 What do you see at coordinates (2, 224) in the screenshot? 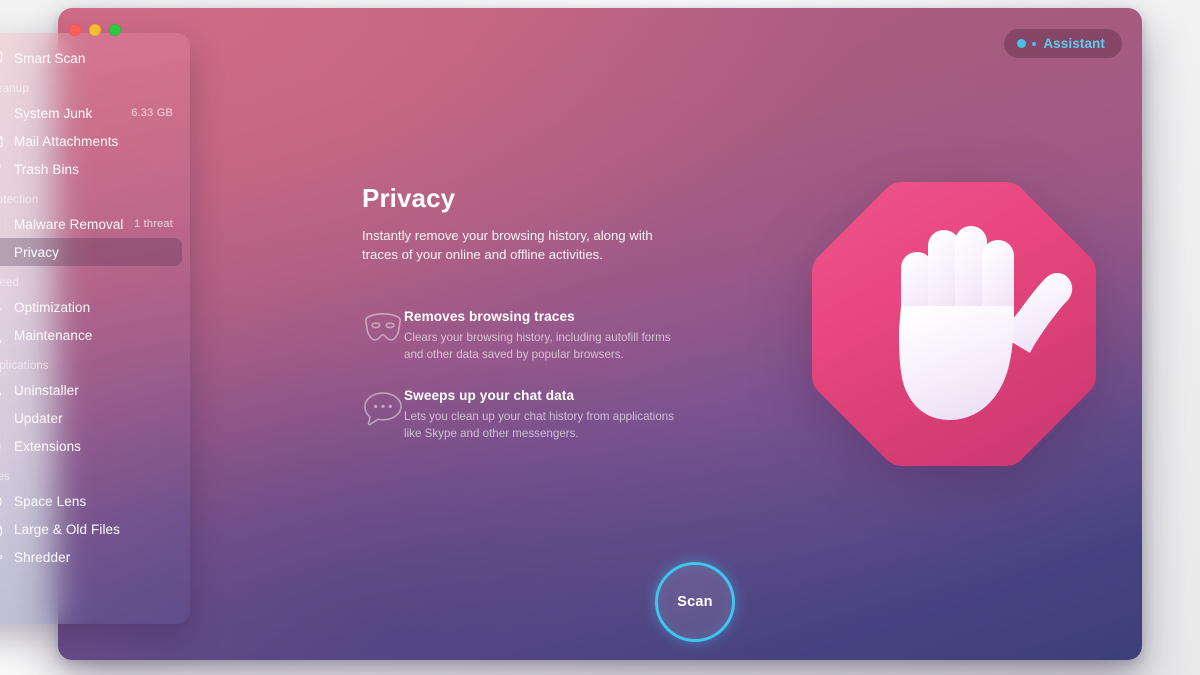
I see `biohazard-icon` at bounding box center [2, 224].